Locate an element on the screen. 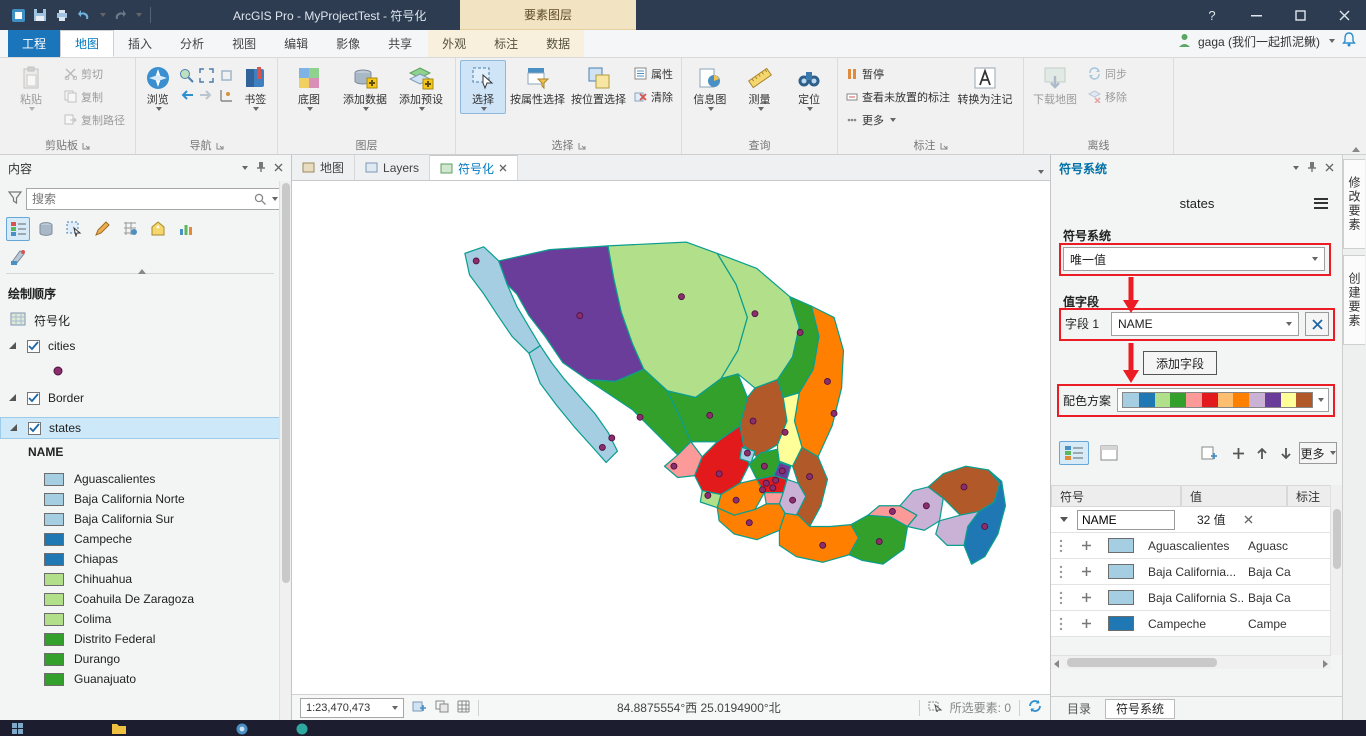 Image resolution: width=1366 pixels, height=736 pixels. view-tab-symbolization: 符号化 is located at coordinates (474, 167).